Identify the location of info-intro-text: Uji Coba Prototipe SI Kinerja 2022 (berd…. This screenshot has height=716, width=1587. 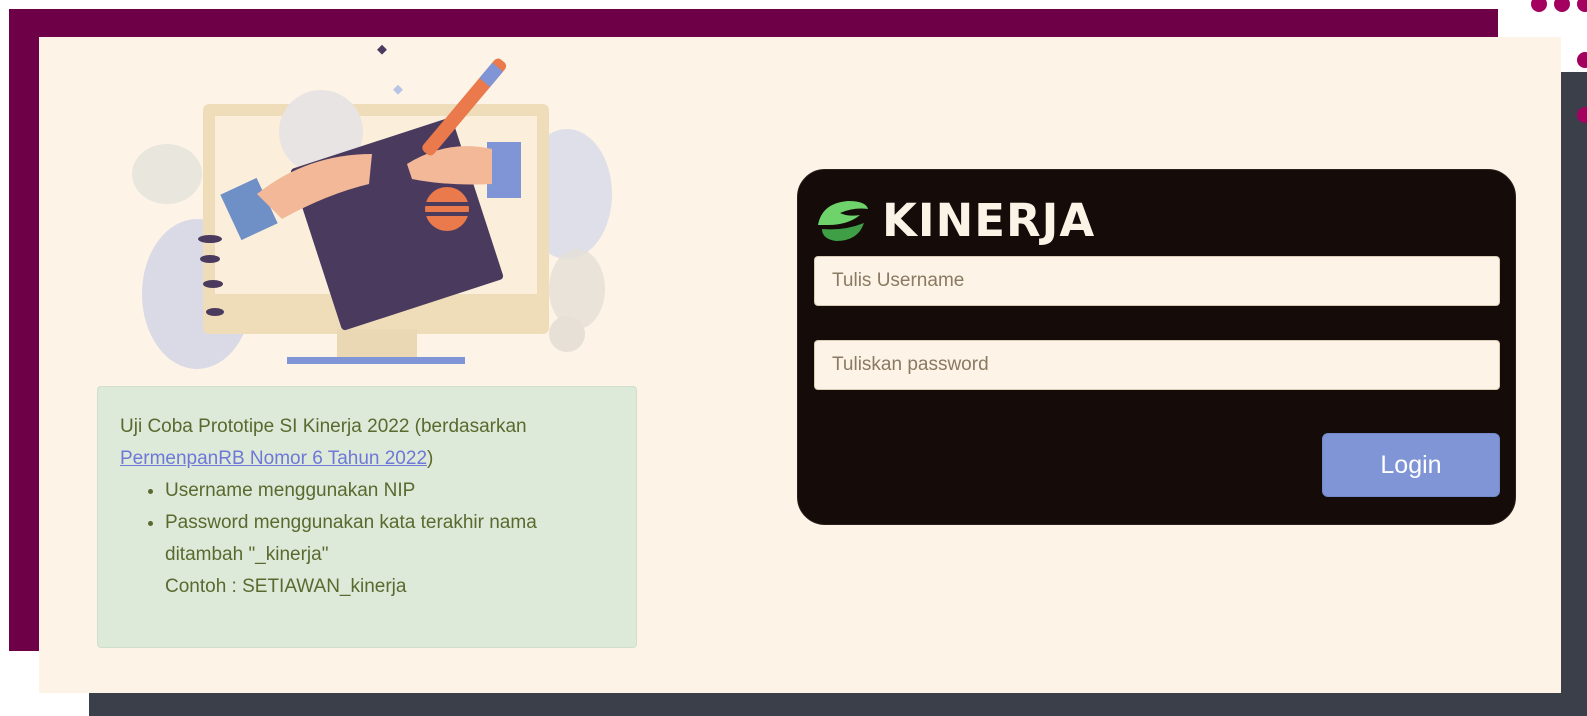
(323, 426).